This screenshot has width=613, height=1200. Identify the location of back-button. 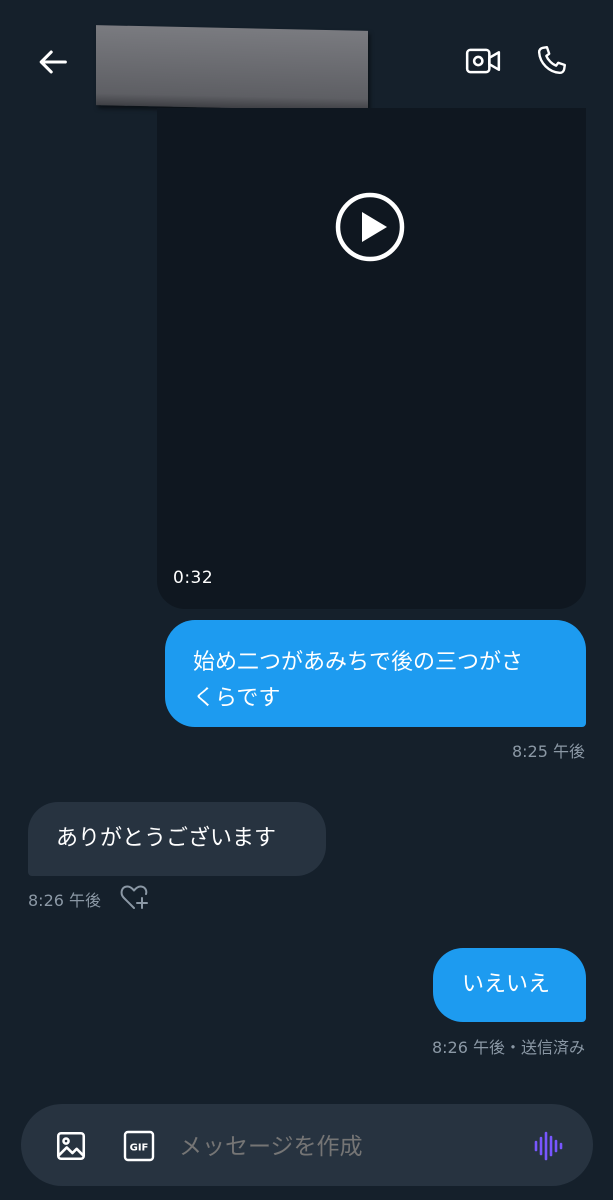
(54, 62).